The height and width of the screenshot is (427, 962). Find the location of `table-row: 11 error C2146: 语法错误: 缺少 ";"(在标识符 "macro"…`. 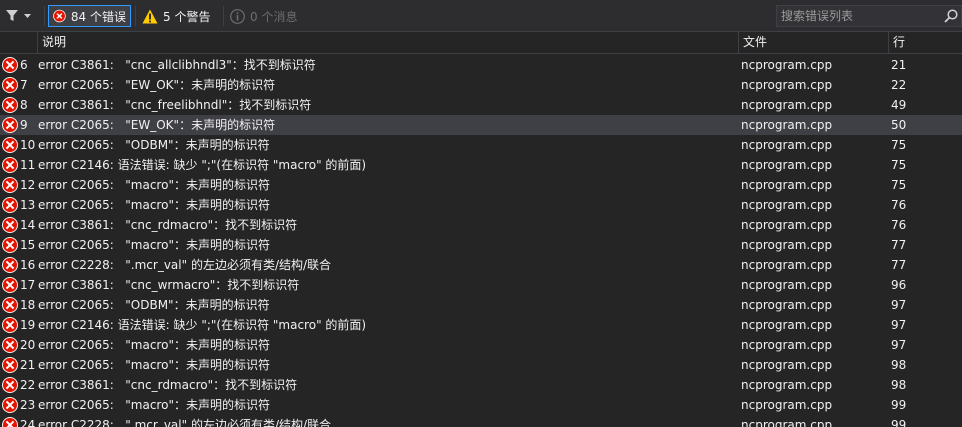

table-row: 11 error C2146: 语法错误: 缺少 ";"(在标识符 "macro"… is located at coordinates (481, 165).